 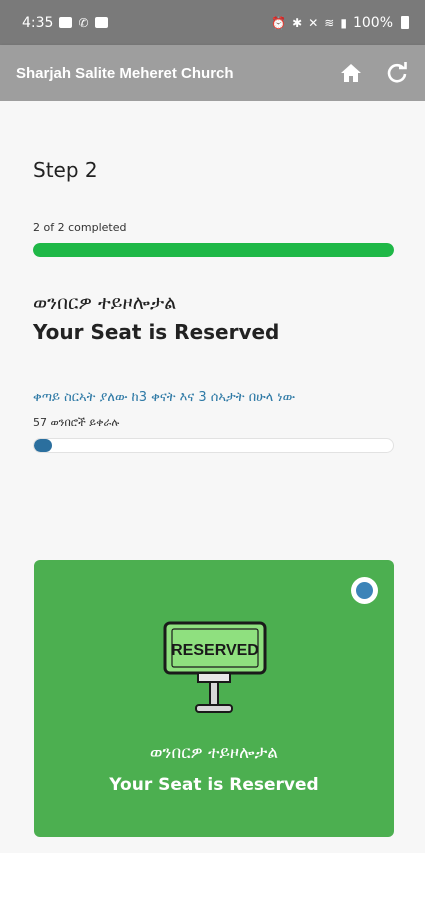 I want to click on battery-icon, so click(x=405, y=22).